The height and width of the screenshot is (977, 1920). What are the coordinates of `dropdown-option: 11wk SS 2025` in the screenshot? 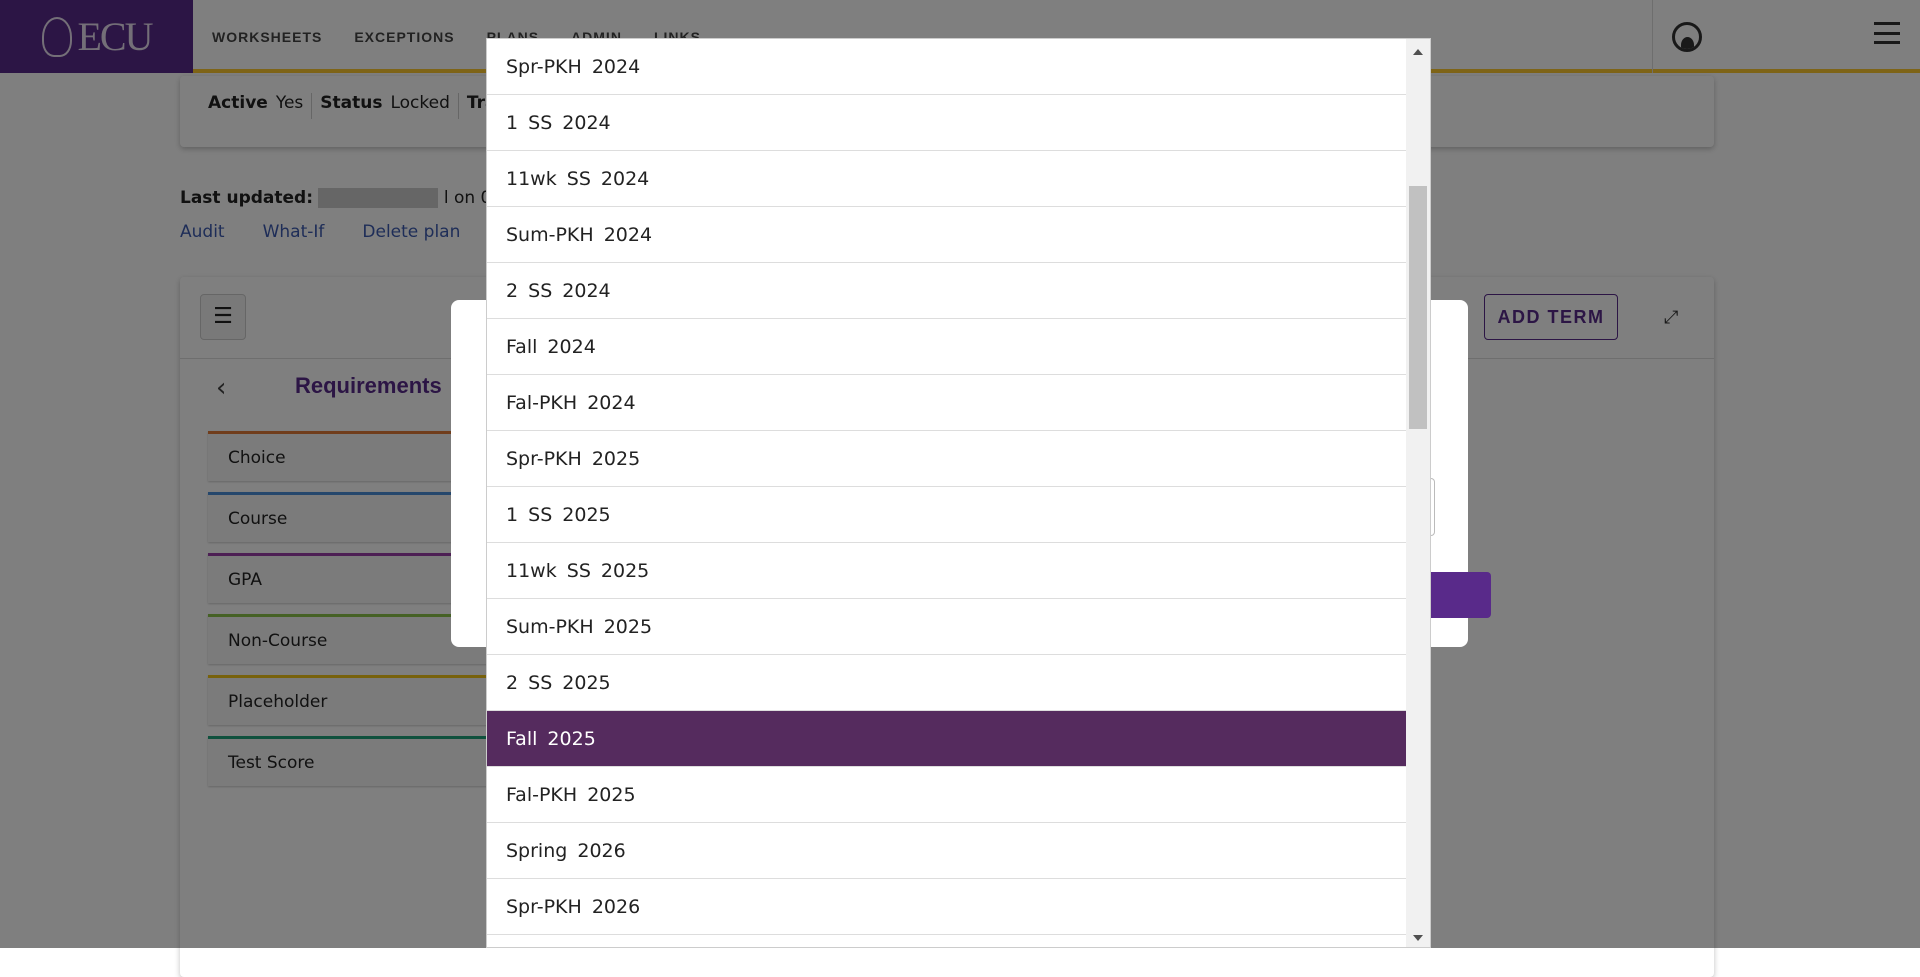 It's located at (947, 571).